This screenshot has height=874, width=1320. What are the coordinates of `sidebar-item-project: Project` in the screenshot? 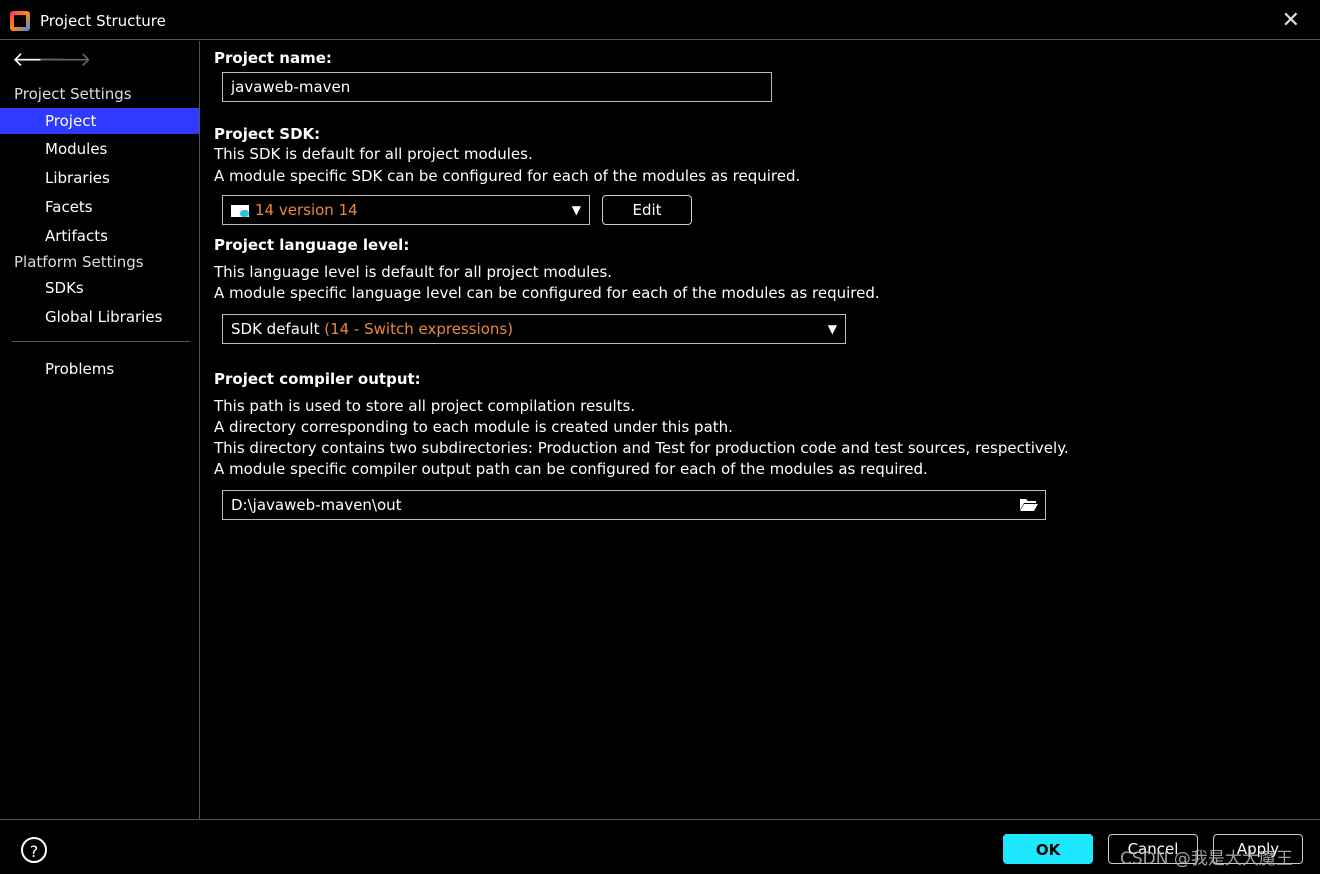 It's located at (99, 121).